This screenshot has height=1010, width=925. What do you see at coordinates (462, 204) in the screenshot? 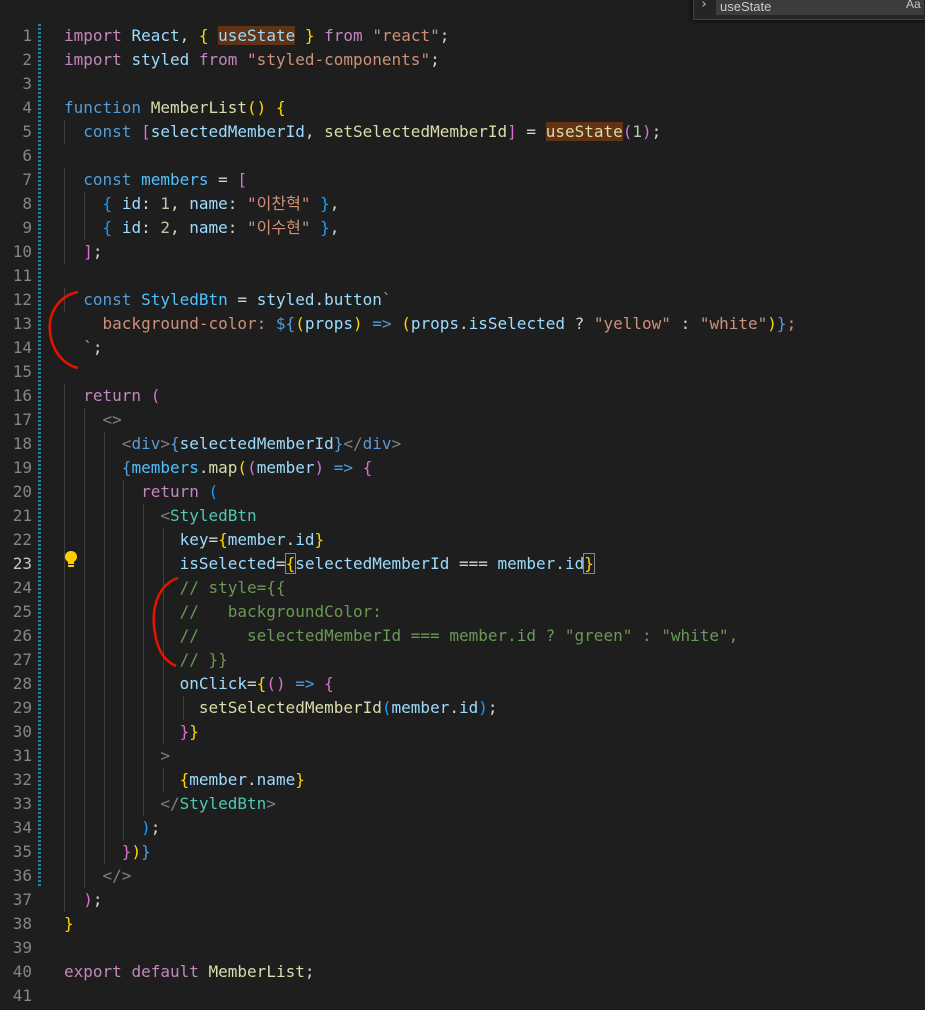
I see `code-line: 8 { id: 1, name: "이찬혁" },` at bounding box center [462, 204].